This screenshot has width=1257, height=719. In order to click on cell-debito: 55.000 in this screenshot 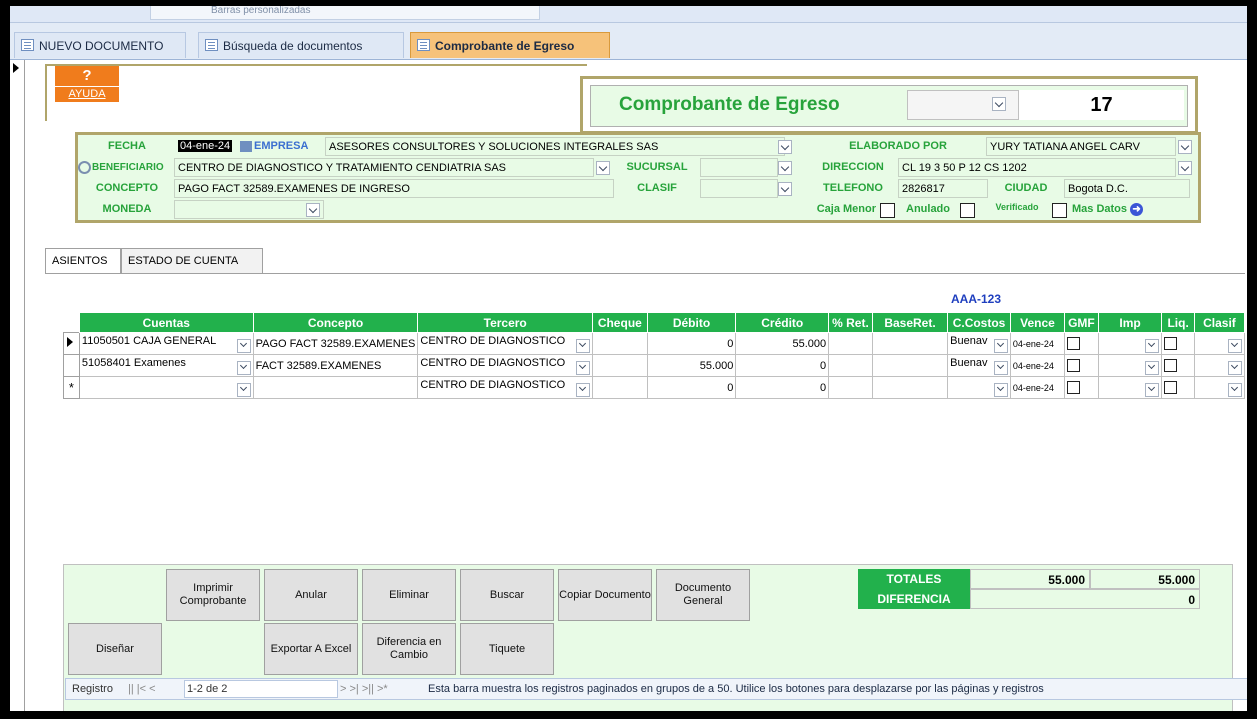, I will do `click(691, 365)`.